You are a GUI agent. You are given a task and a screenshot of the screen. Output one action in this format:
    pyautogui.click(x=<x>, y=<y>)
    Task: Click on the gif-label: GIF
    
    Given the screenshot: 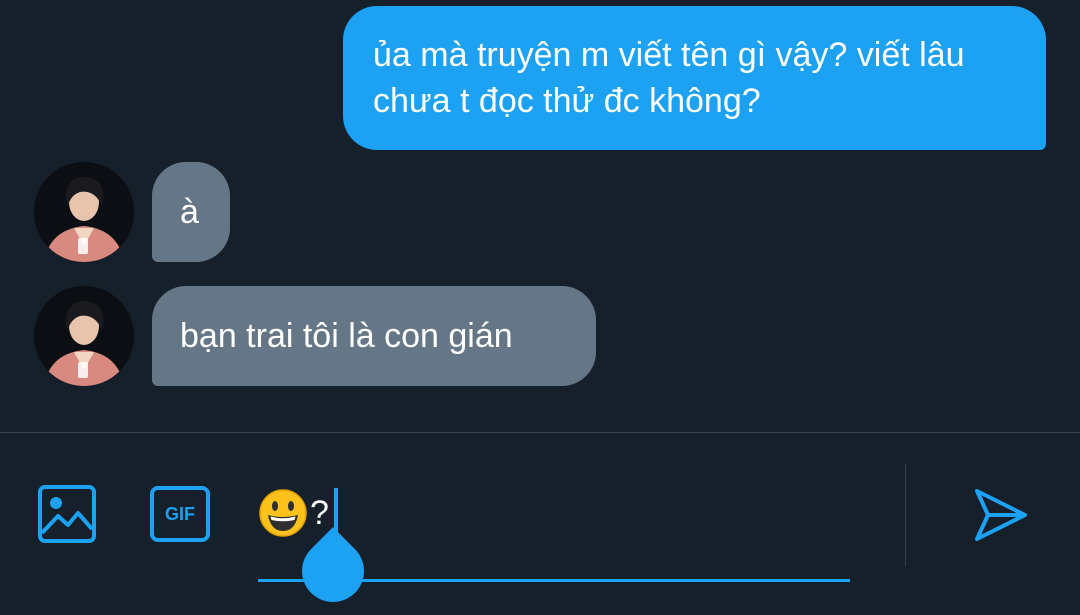 What is the action you would take?
    pyautogui.click(x=180, y=513)
    